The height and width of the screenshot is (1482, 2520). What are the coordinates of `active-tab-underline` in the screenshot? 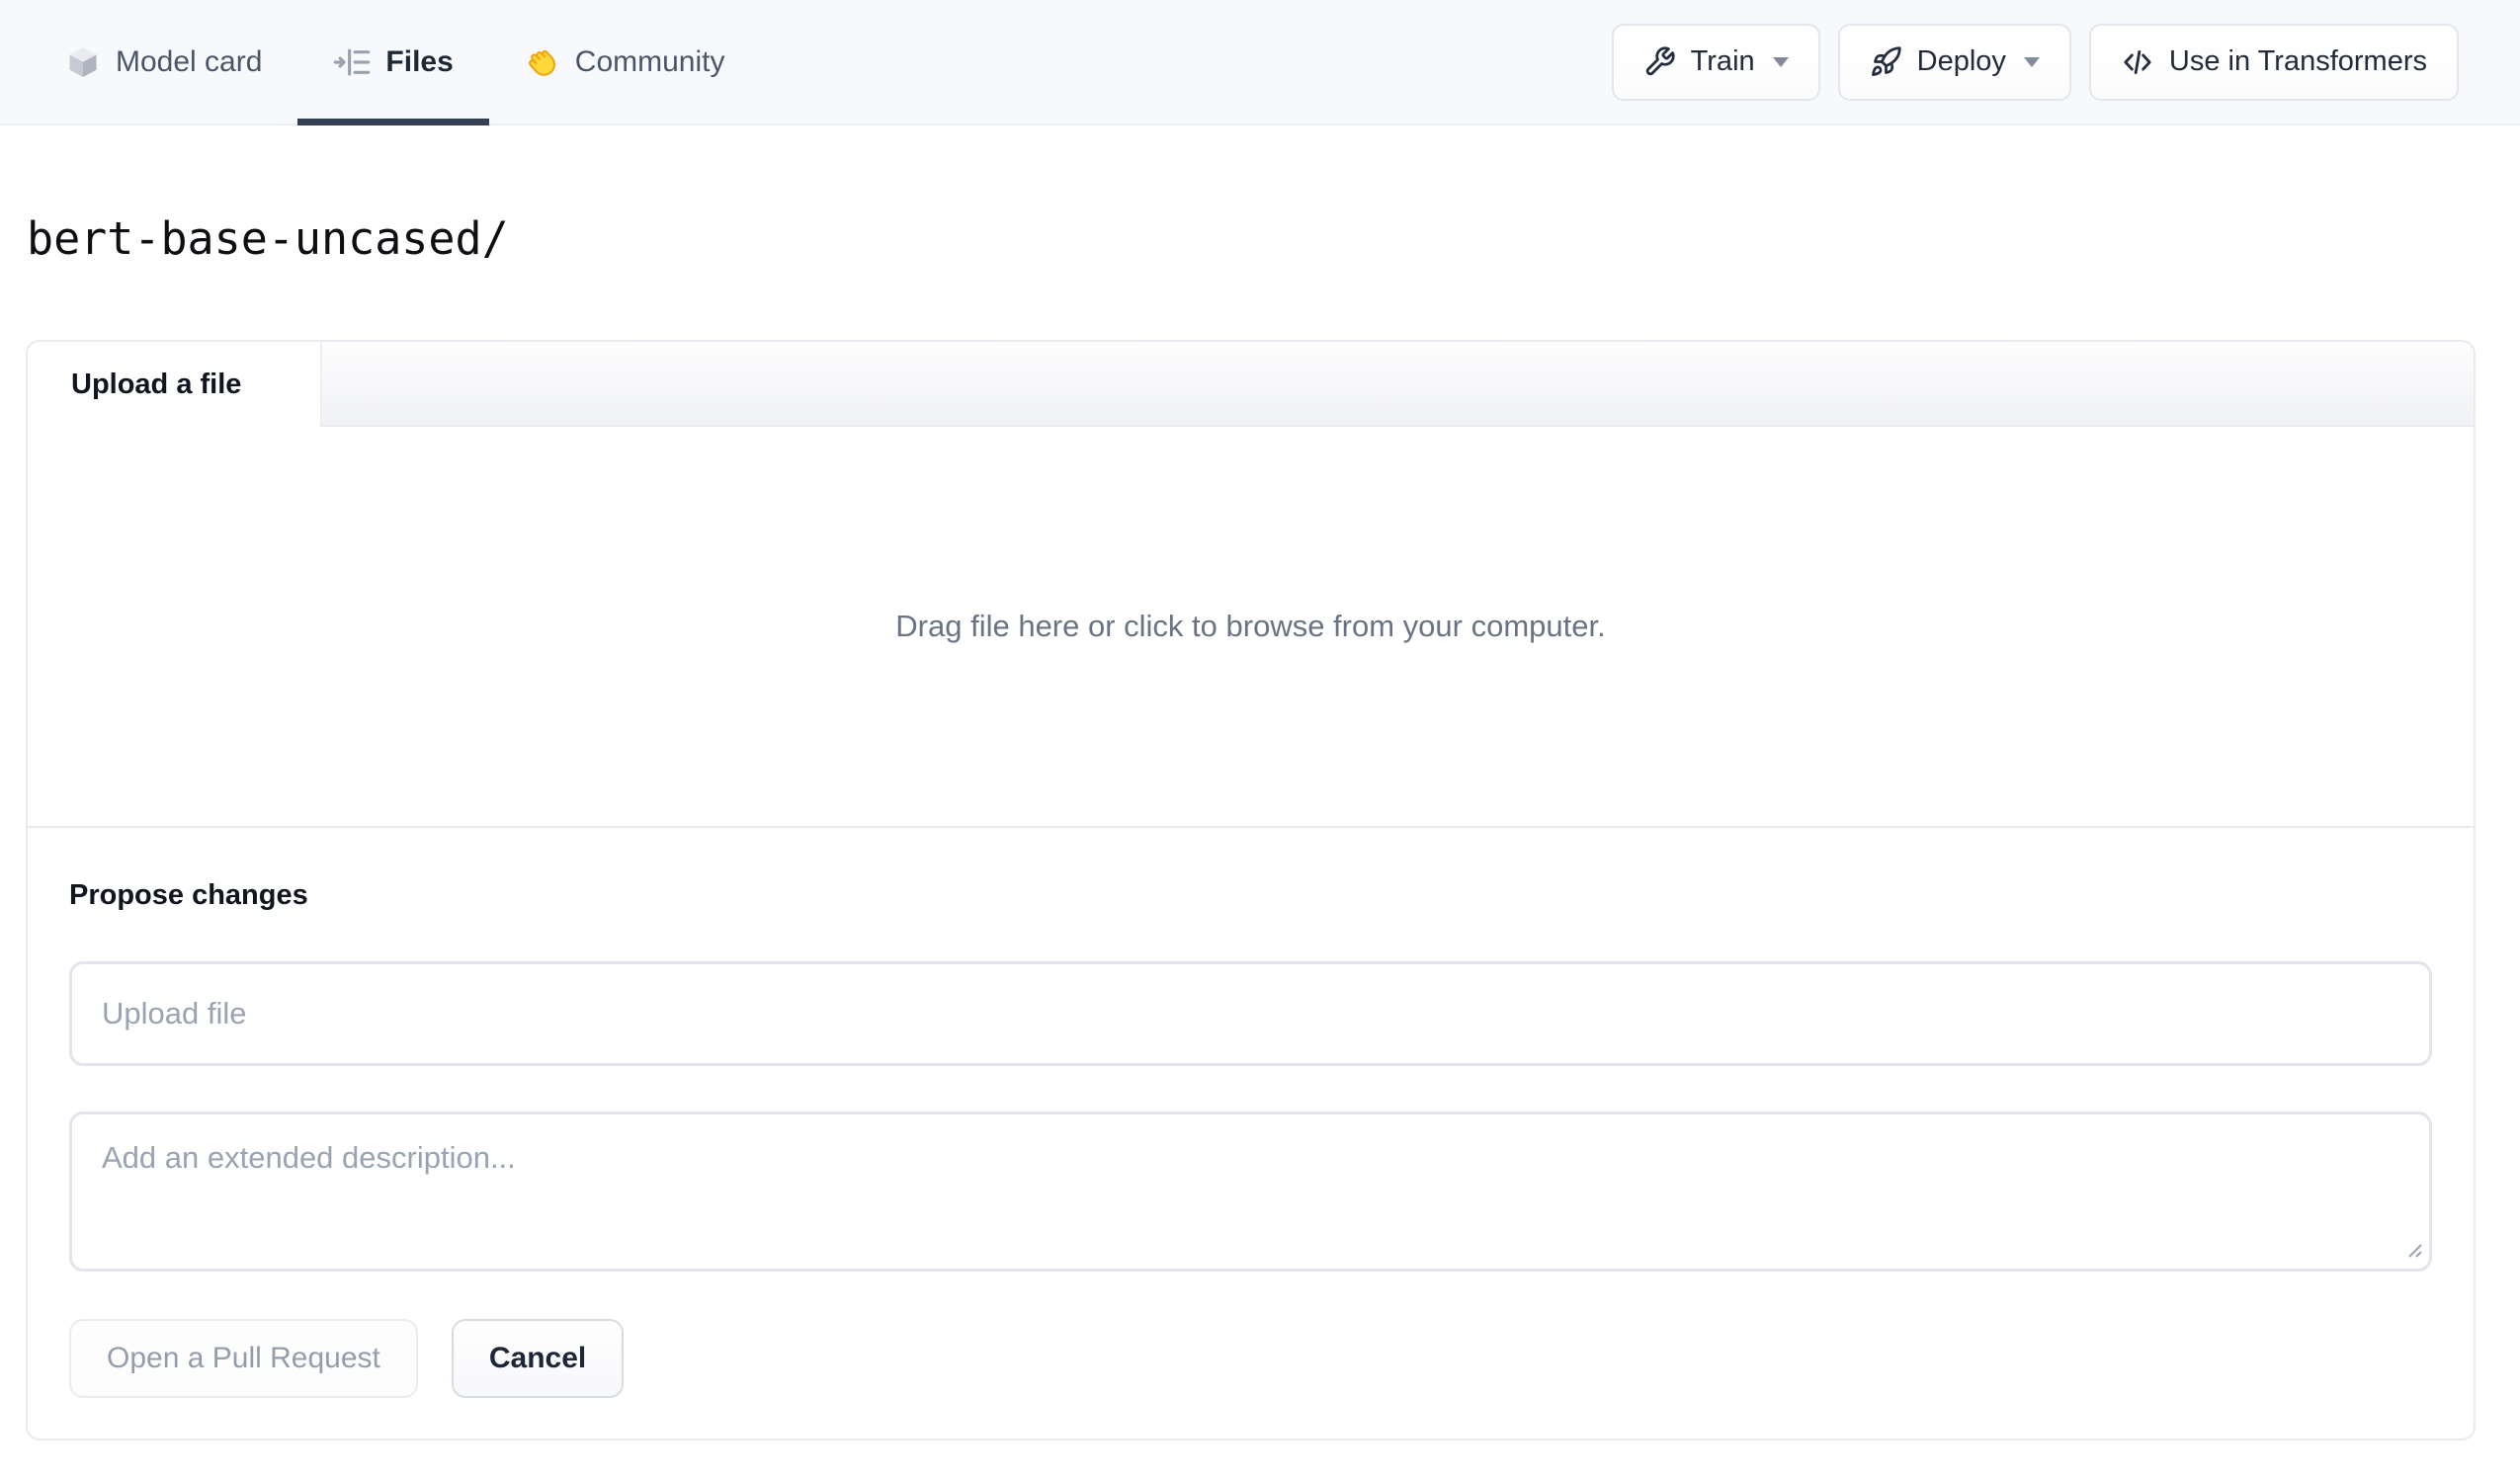 It's located at (393, 122).